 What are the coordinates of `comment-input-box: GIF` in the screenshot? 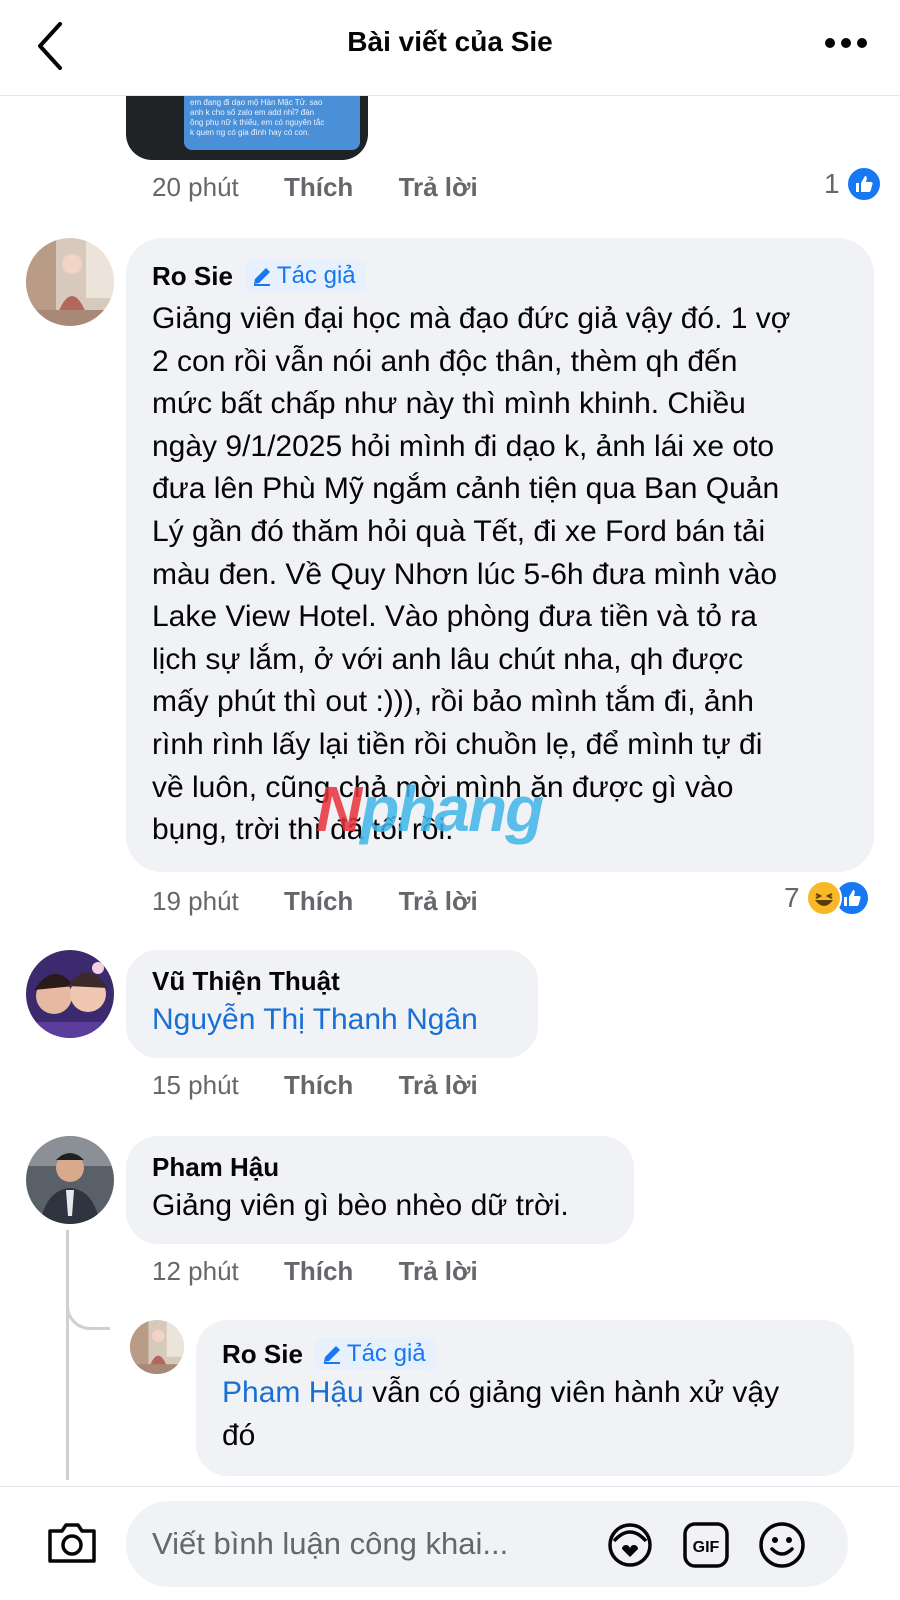 It's located at (487, 1544).